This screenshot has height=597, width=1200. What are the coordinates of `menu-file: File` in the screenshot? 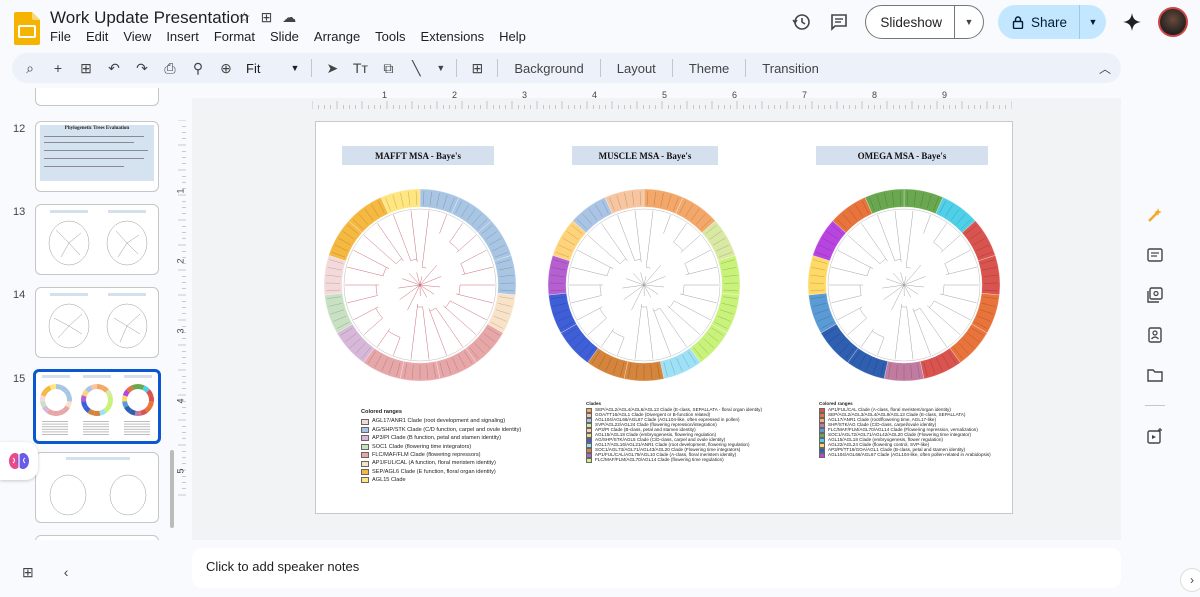 It's located at (60, 36).